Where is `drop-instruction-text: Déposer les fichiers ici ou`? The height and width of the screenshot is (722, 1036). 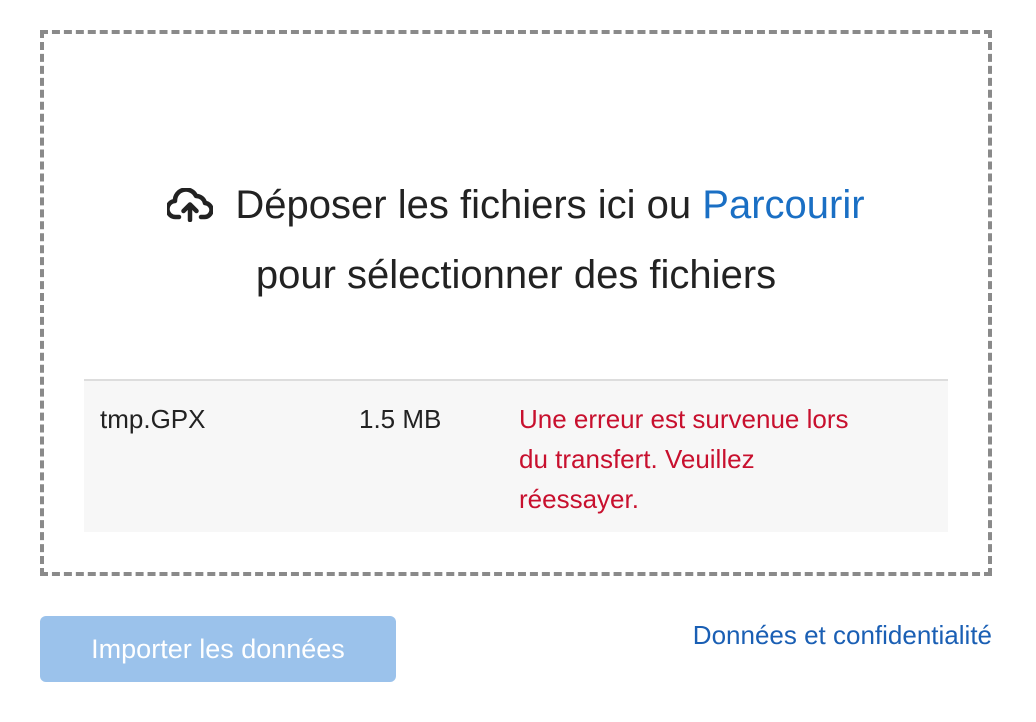
drop-instruction-text: Déposer les fichiers ici ou is located at coordinates (463, 205).